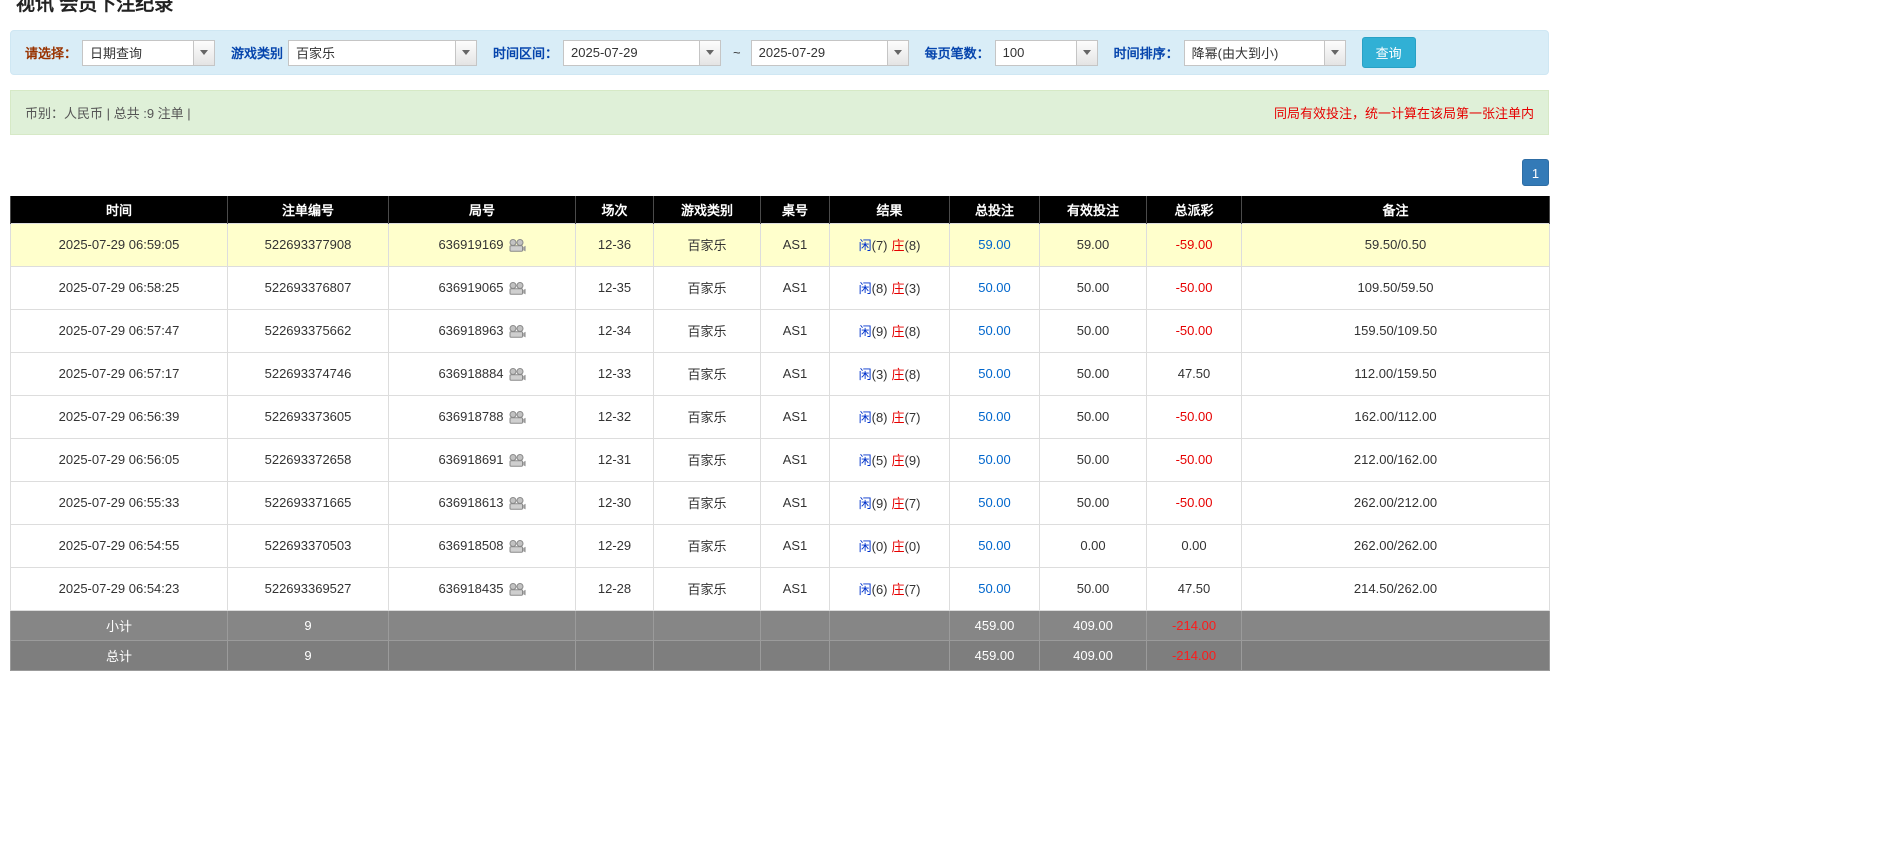 The height and width of the screenshot is (854, 1904). I want to click on page-size-value: 100, so click(1036, 53).